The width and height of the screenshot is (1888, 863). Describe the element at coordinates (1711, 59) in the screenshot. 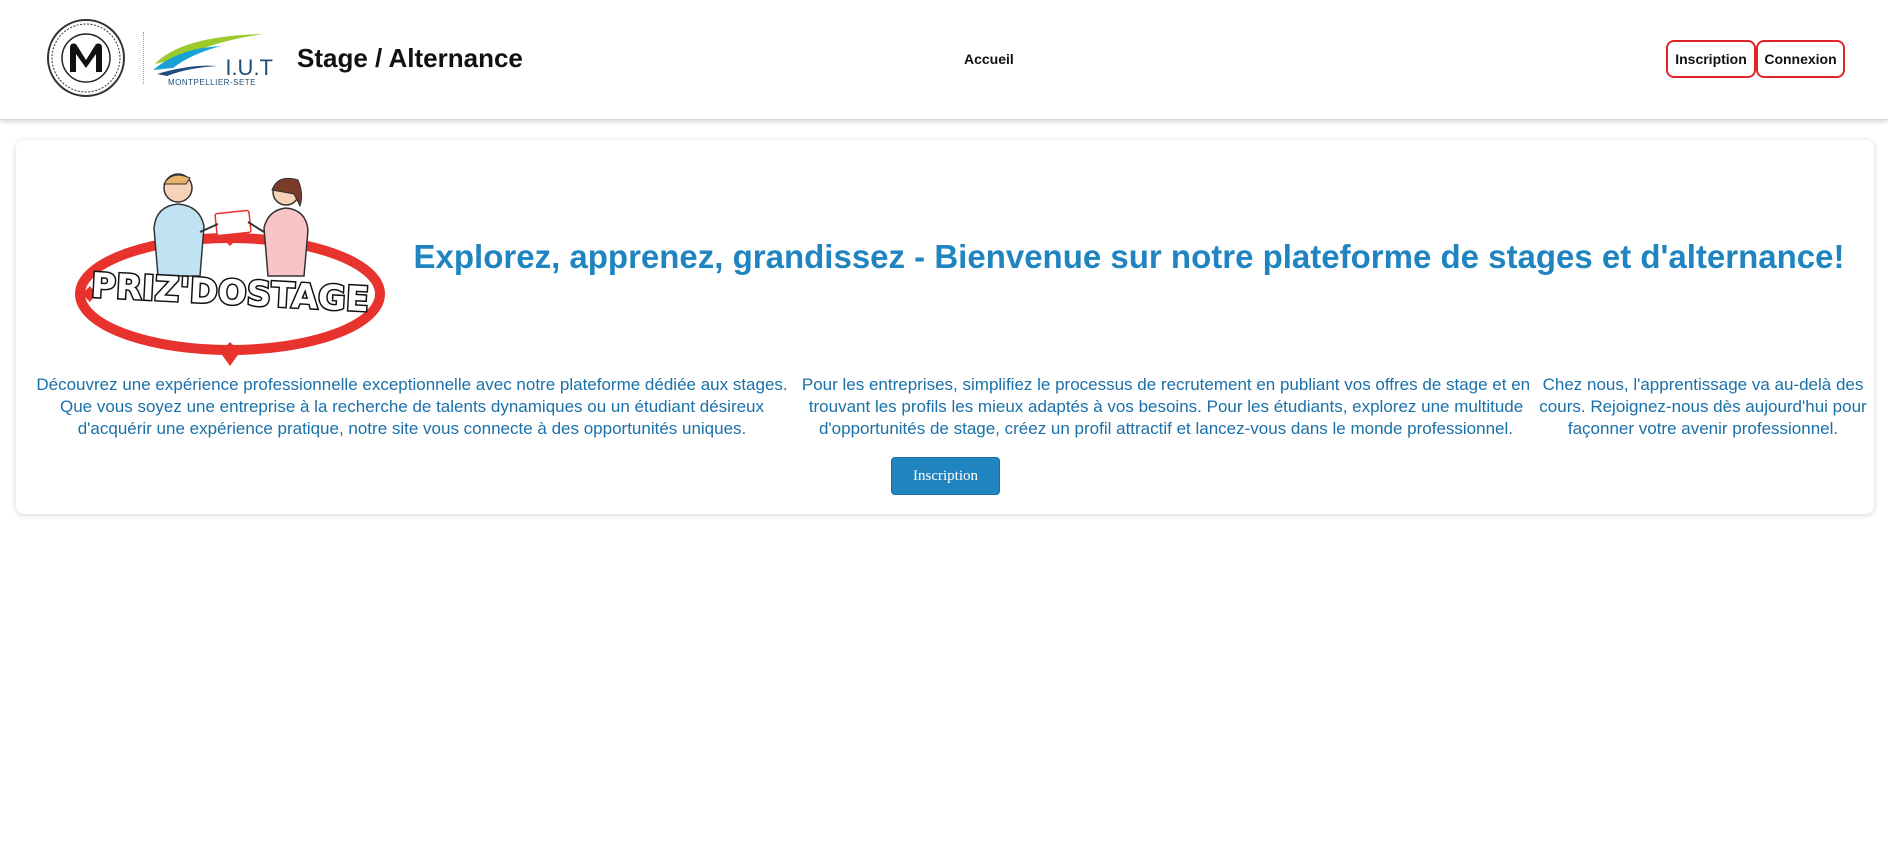

I see `header-inscription-button: Inscription` at that location.